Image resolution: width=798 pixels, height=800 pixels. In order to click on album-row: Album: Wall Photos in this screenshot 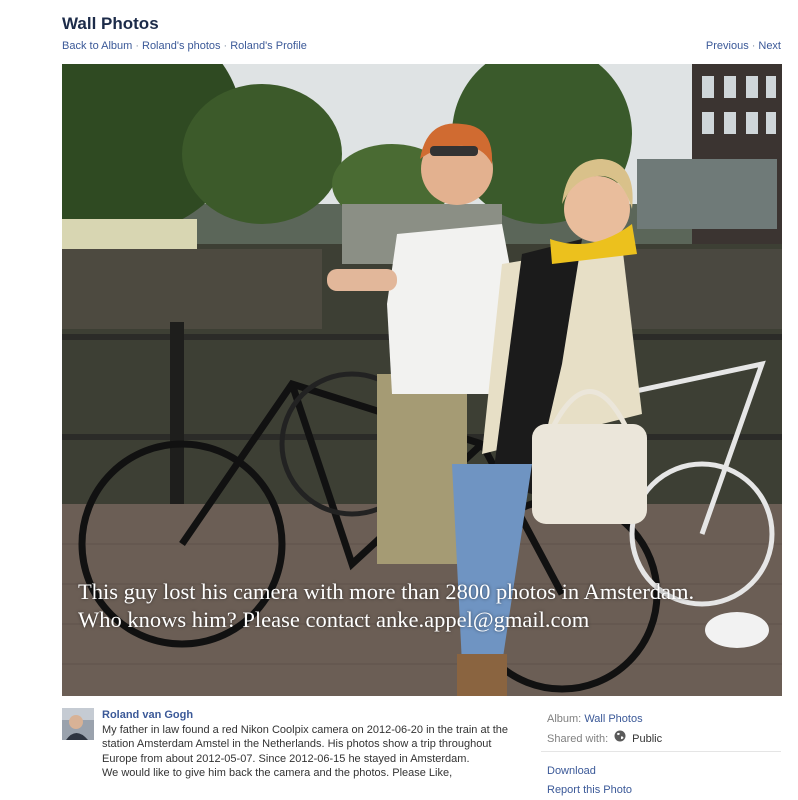, I will do `click(604, 719)`.